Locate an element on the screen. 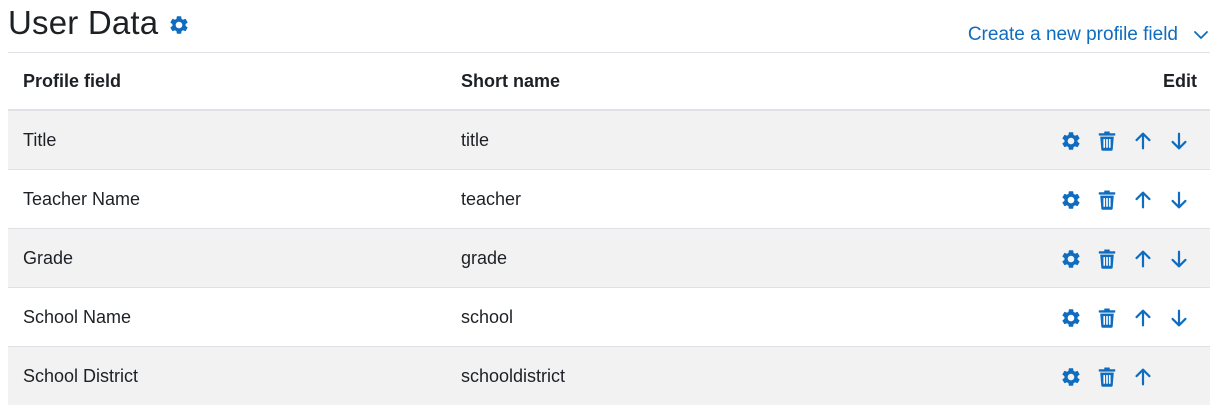  cell-profile-field: Title is located at coordinates (227, 139).